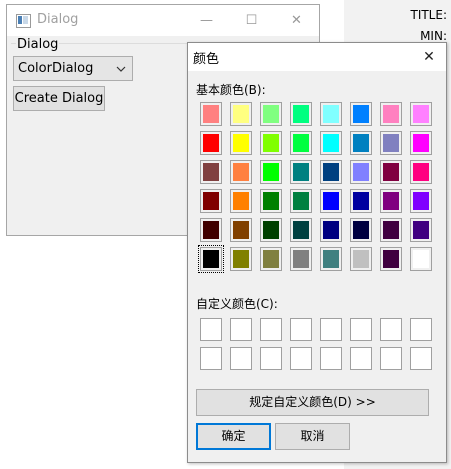  What do you see at coordinates (233, 436) in the screenshot?
I see `ok-button: 确定` at bounding box center [233, 436].